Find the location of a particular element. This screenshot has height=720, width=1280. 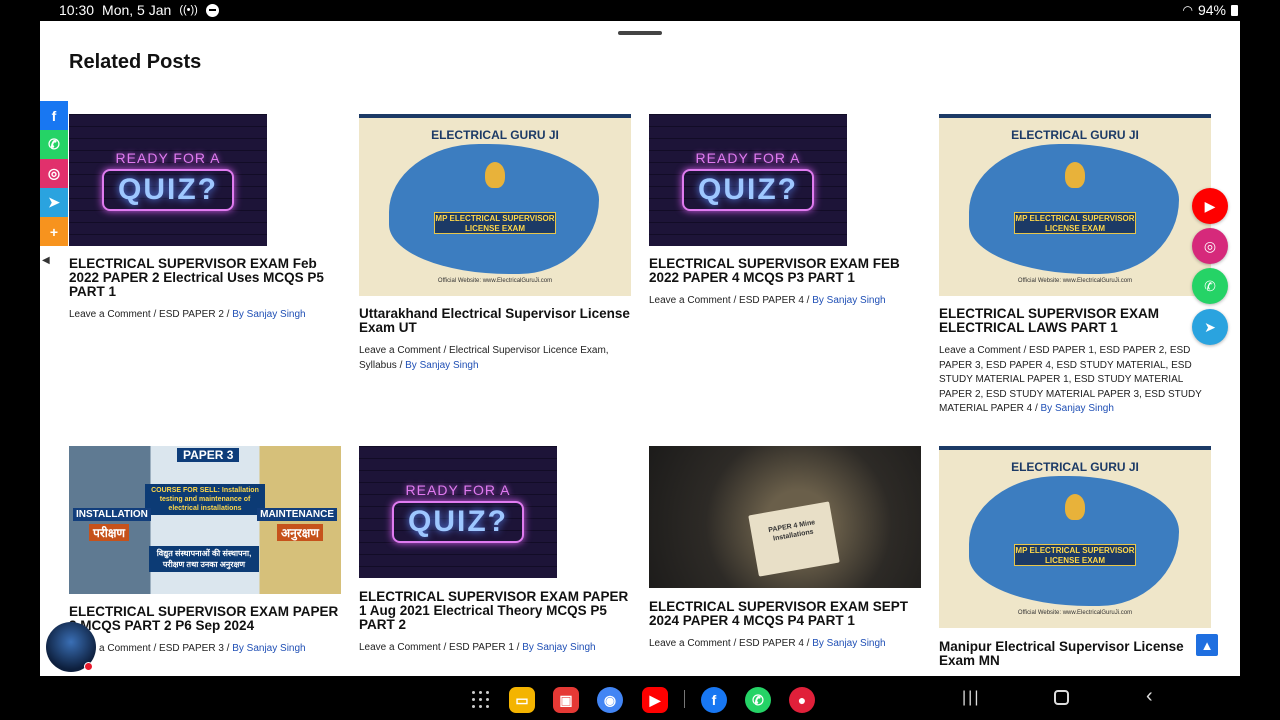

do-not-disturb-icon is located at coordinates (212, 10).